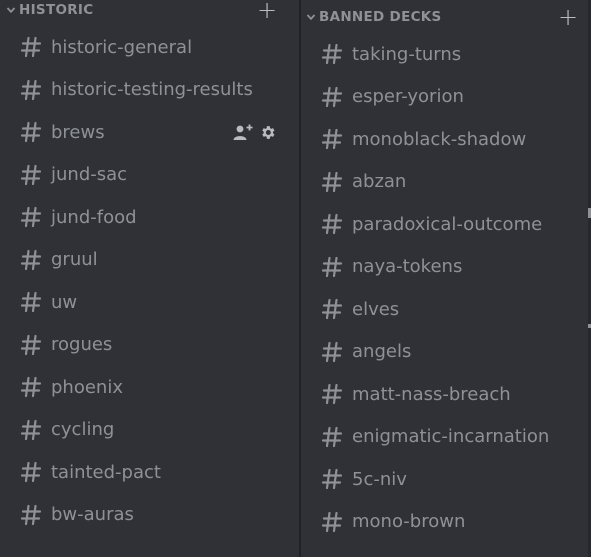  What do you see at coordinates (122, 47) in the screenshot?
I see `channel-label: historic-general` at bounding box center [122, 47].